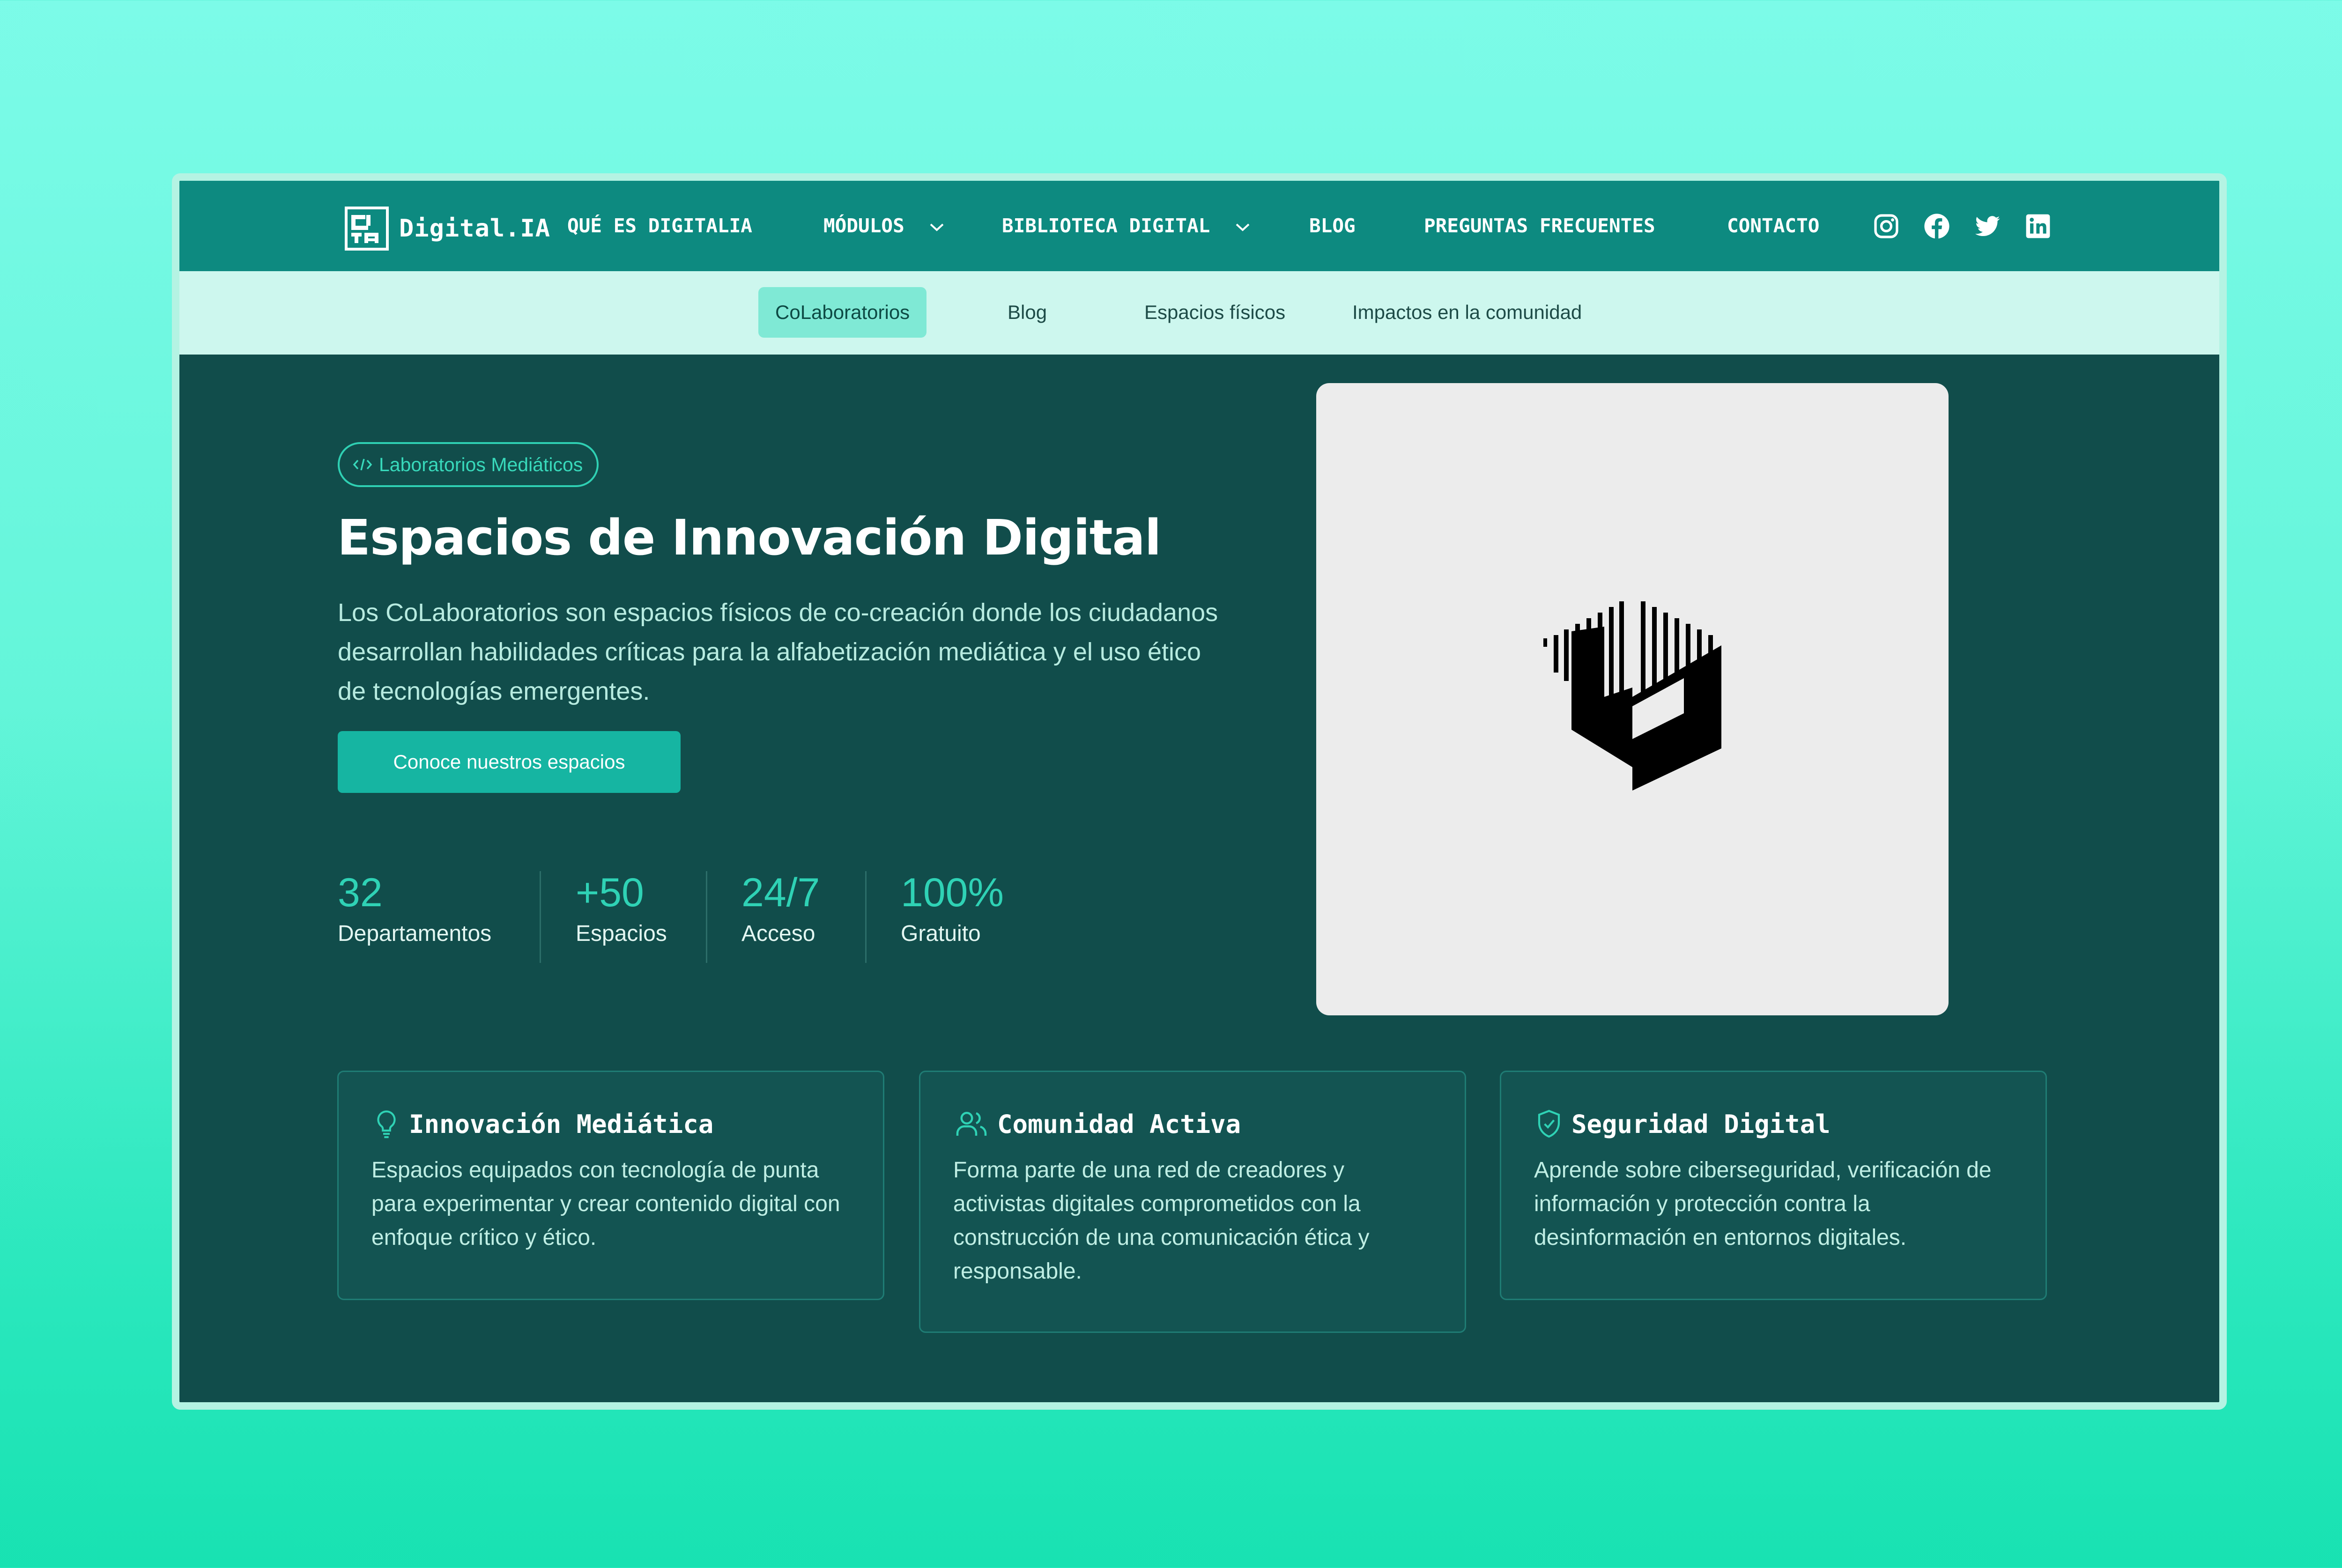 This screenshot has height=1568, width=2342. Describe the element at coordinates (1632, 692) in the screenshot. I see `cube-logo-icon` at that location.